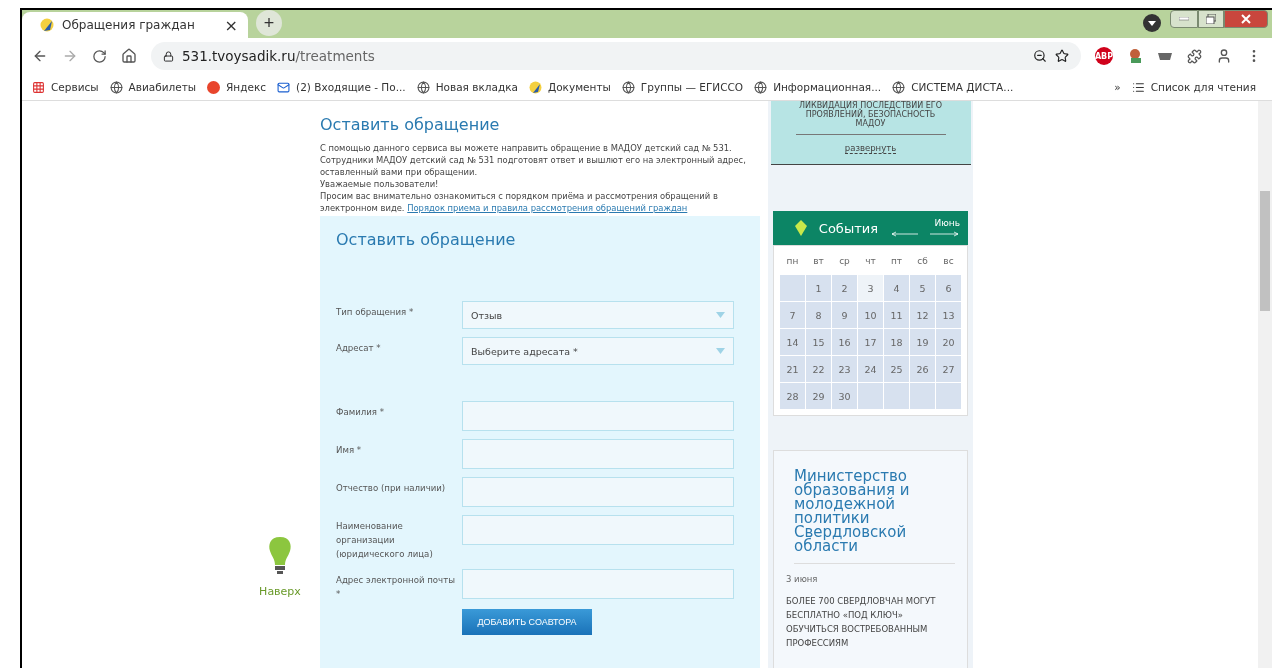  Describe the element at coordinates (844, 315) in the screenshot. I see `day-cell: 9` at that location.